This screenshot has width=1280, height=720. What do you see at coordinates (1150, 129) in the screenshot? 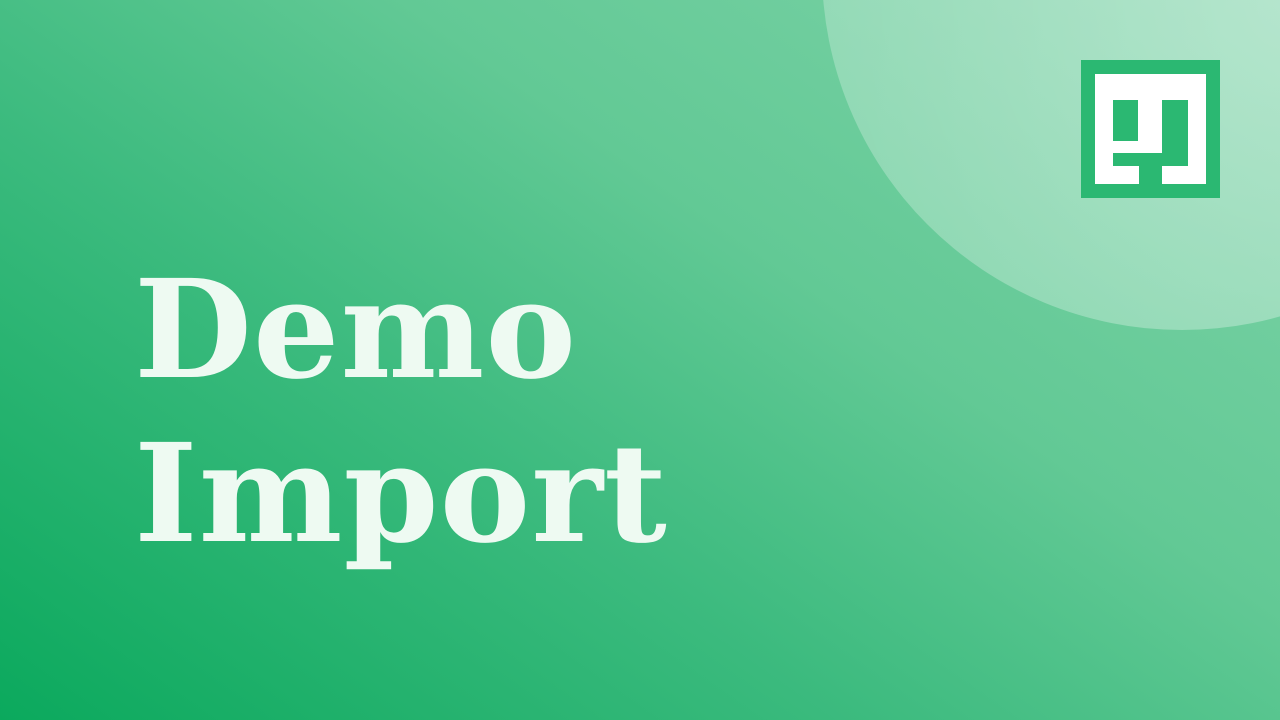
I see `brand-logo-icon` at bounding box center [1150, 129].